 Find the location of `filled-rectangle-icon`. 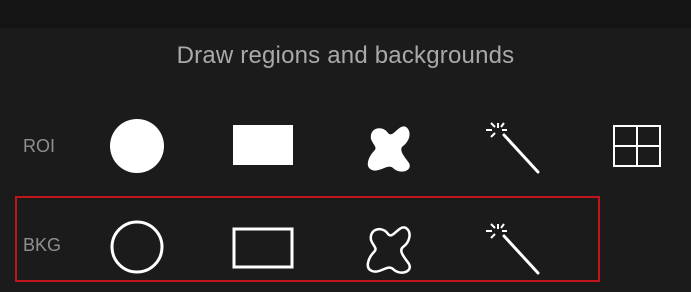

filled-rectangle-icon is located at coordinates (263, 145).